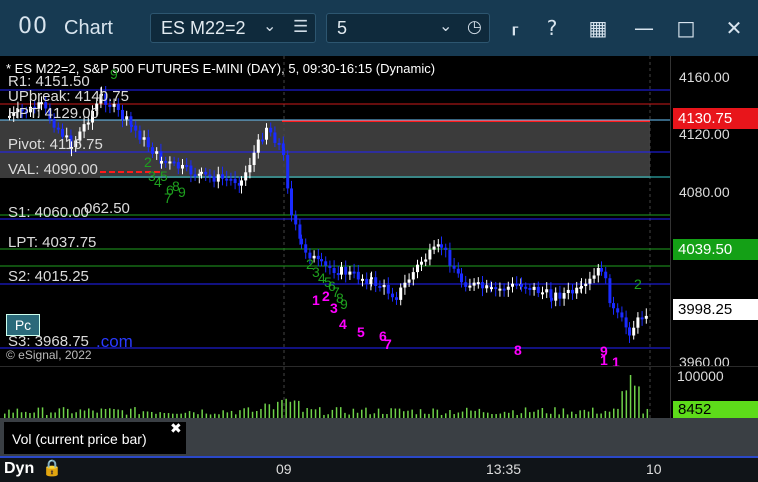 The height and width of the screenshot is (482, 758). What do you see at coordinates (598, 28) in the screenshot?
I see `template-icon: ▦` at bounding box center [598, 28].